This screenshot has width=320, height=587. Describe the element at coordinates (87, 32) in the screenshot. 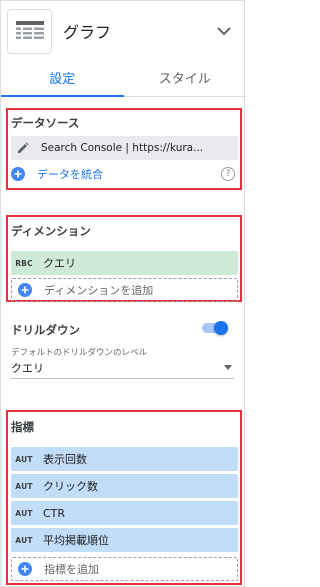

I see `chart-type-title: グラフ` at that location.